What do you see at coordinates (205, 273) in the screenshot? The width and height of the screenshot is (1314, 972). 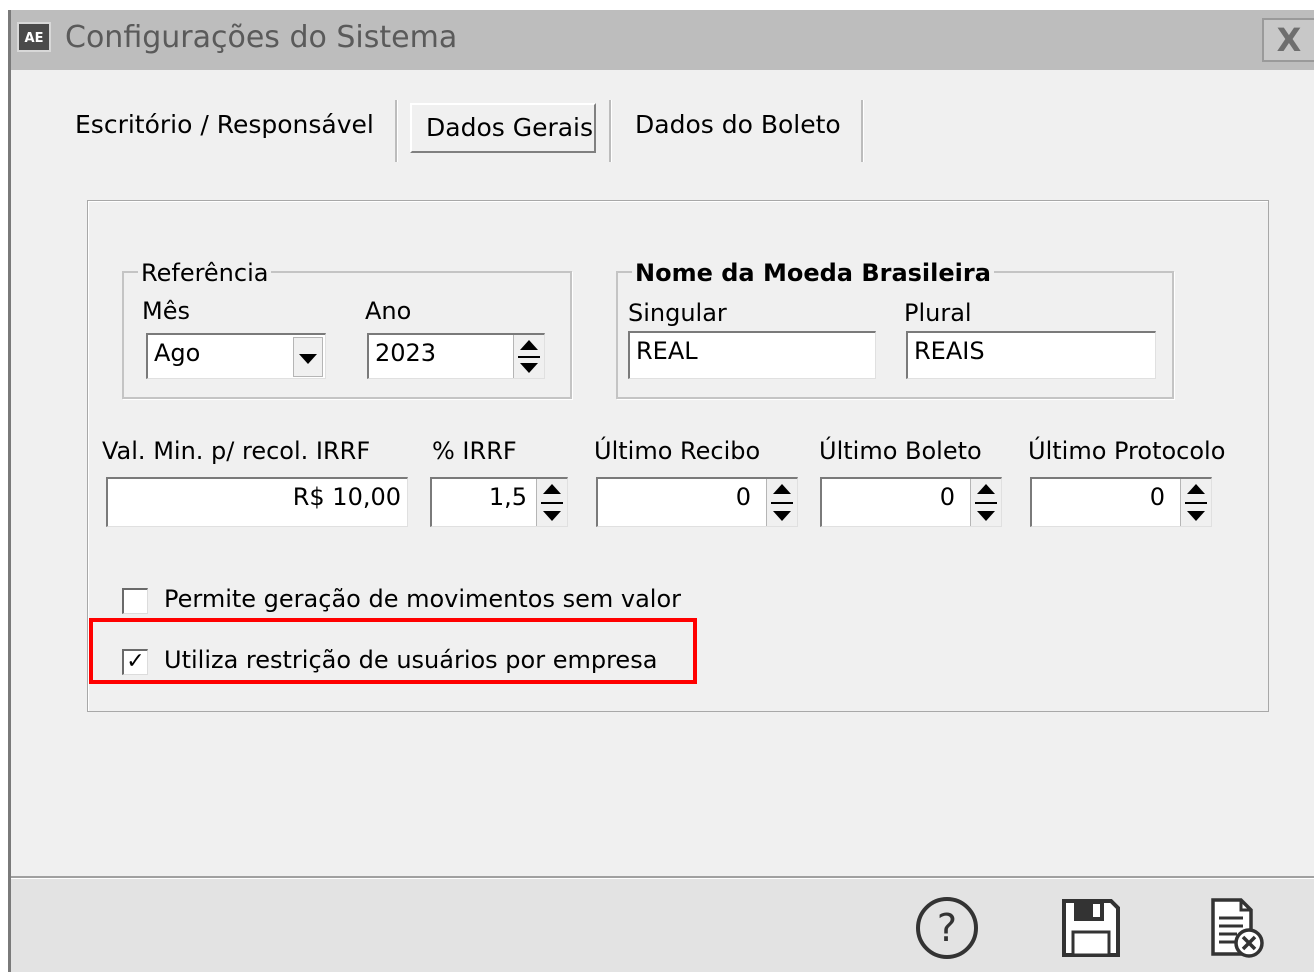 I see `referencia-legend: Referência` at bounding box center [205, 273].